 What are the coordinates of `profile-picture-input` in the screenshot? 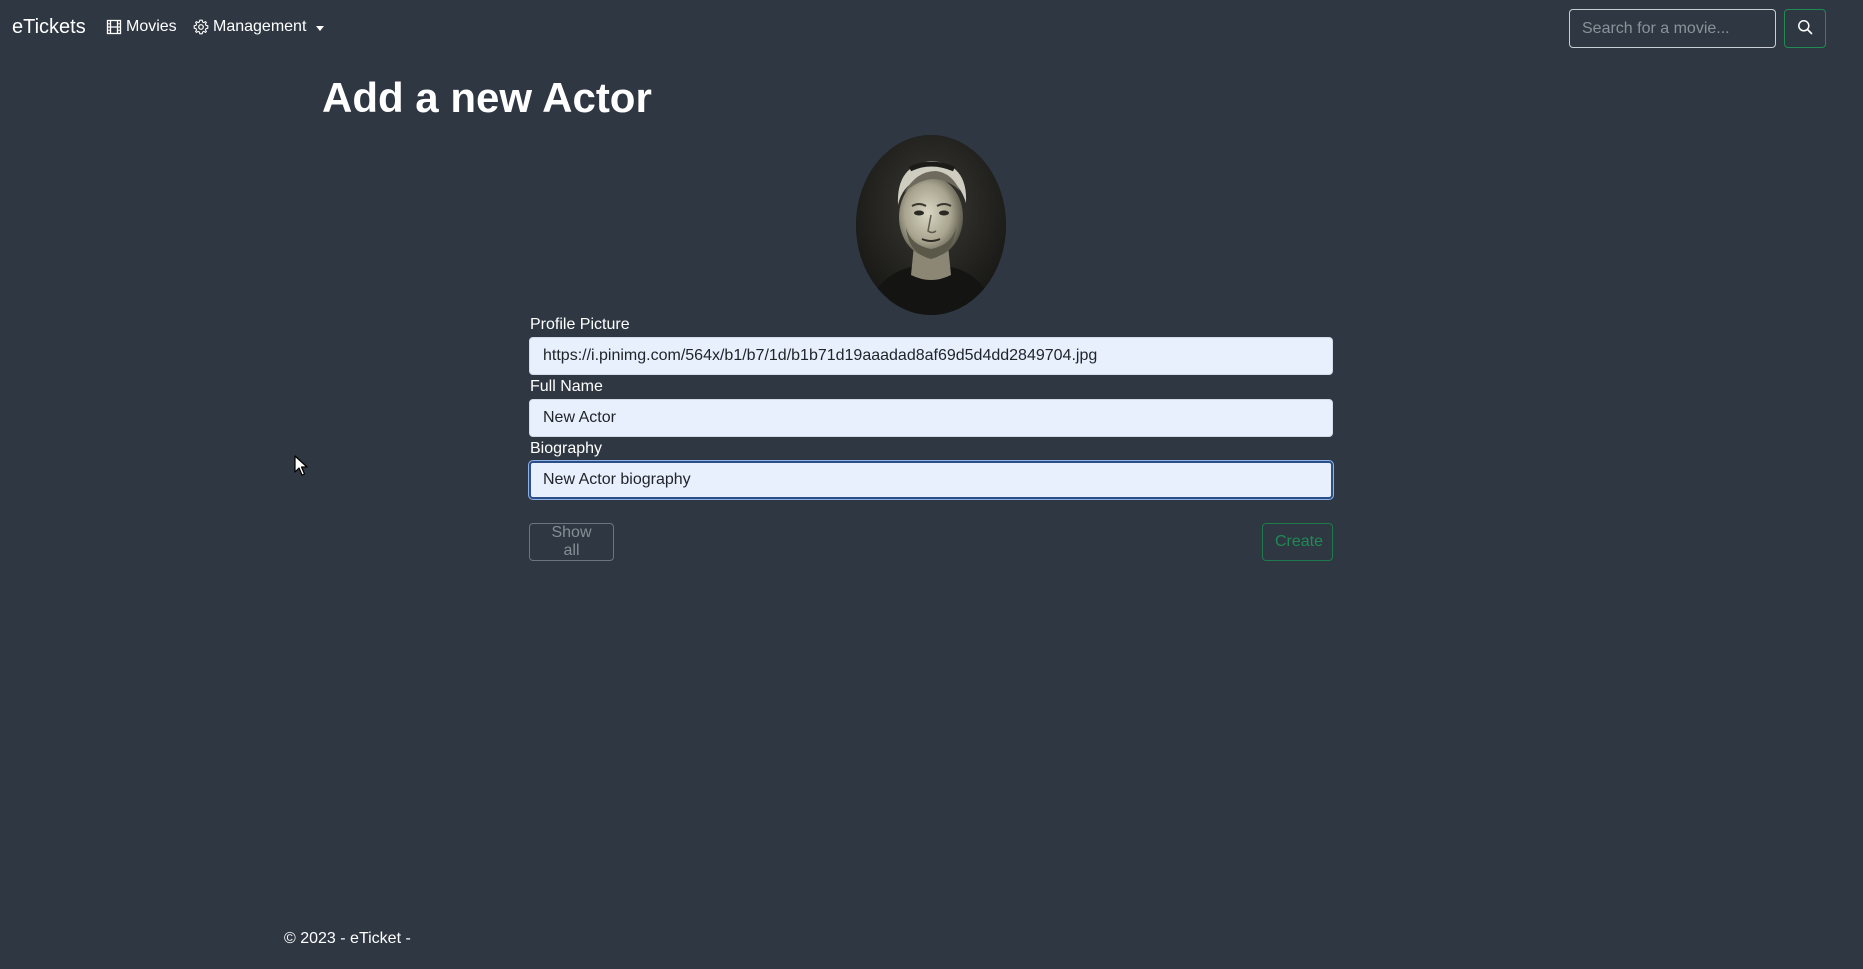 It's located at (931, 356).